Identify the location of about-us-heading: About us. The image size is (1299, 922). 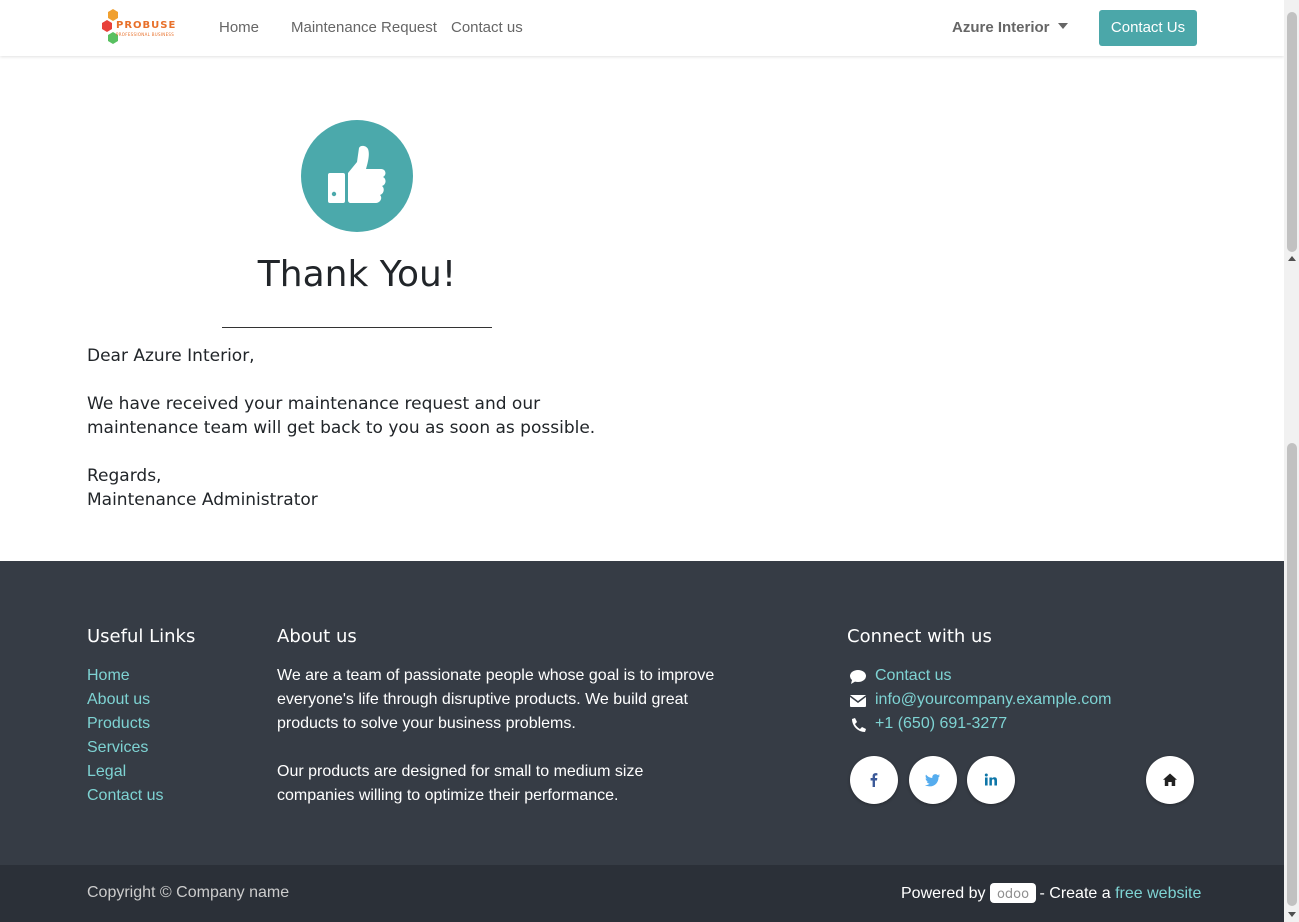
(317, 636).